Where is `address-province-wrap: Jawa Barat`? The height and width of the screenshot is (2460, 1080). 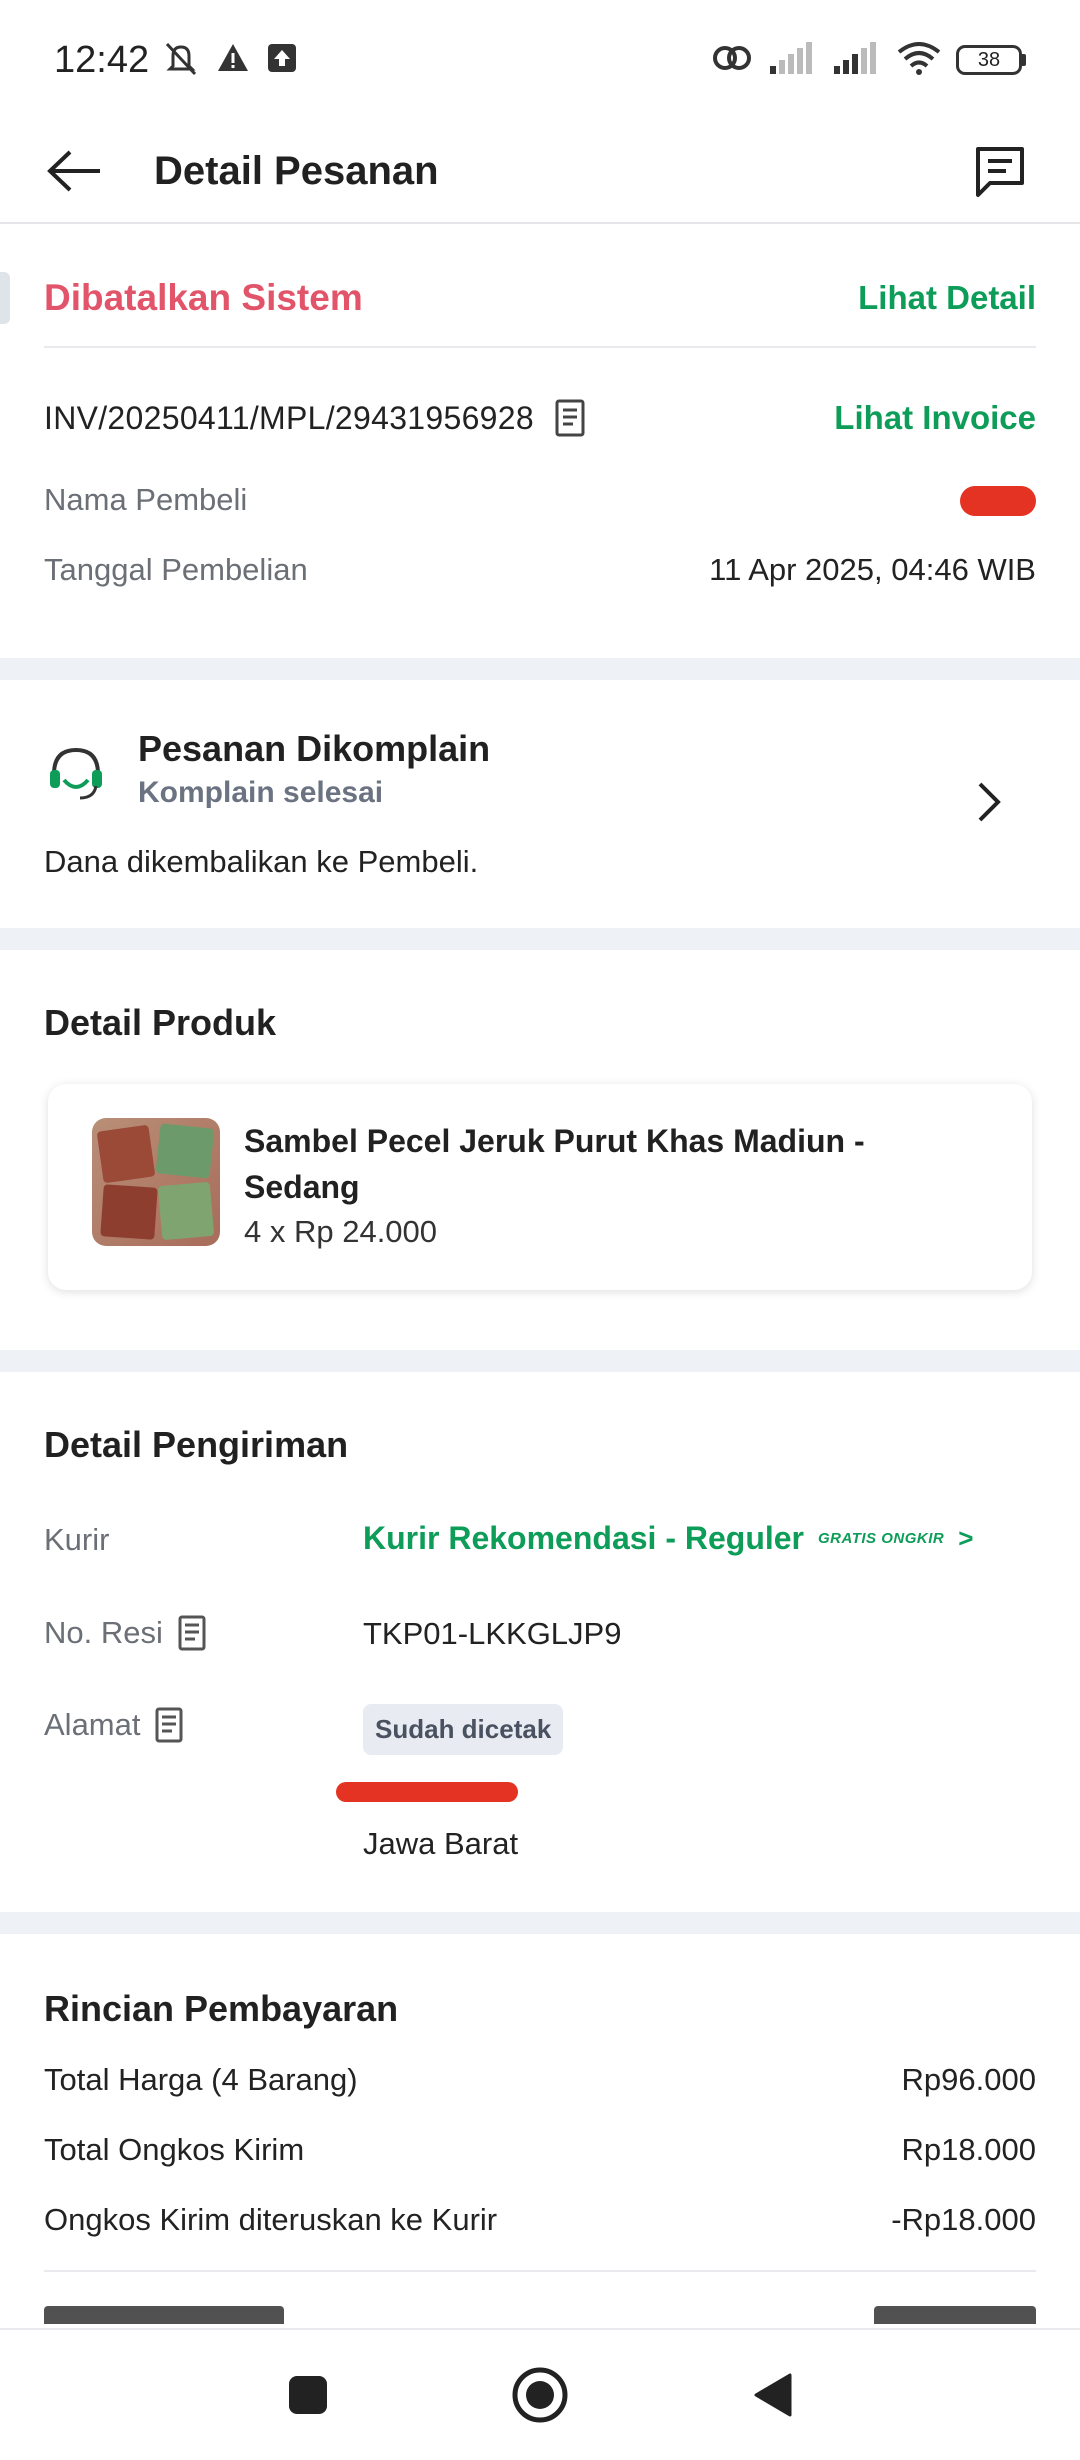 address-province-wrap: Jawa Barat is located at coordinates (440, 1844).